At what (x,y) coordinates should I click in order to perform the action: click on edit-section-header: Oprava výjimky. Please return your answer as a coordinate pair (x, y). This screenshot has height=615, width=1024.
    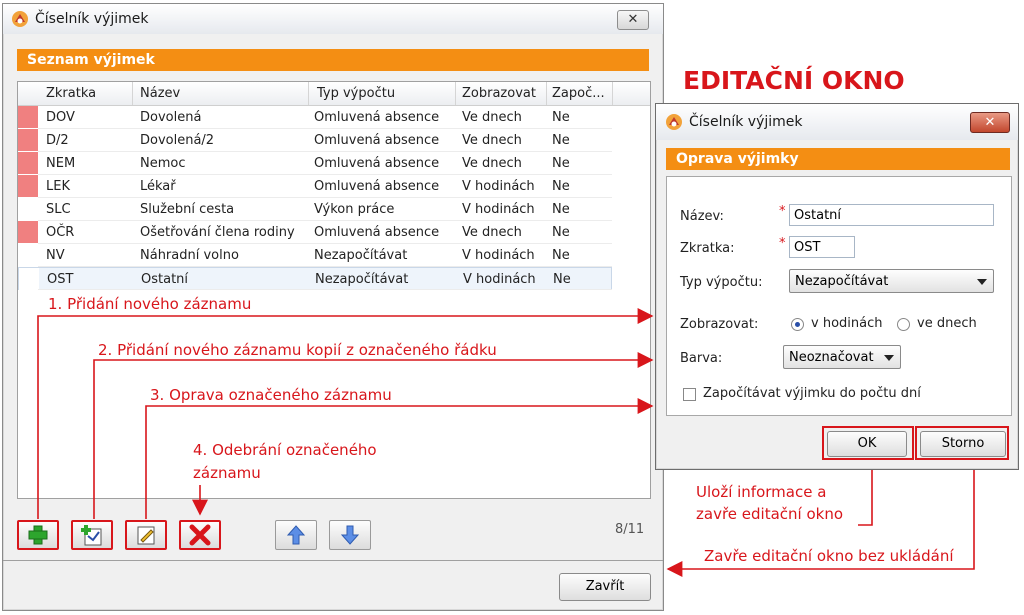
    Looking at the image, I should click on (838, 159).